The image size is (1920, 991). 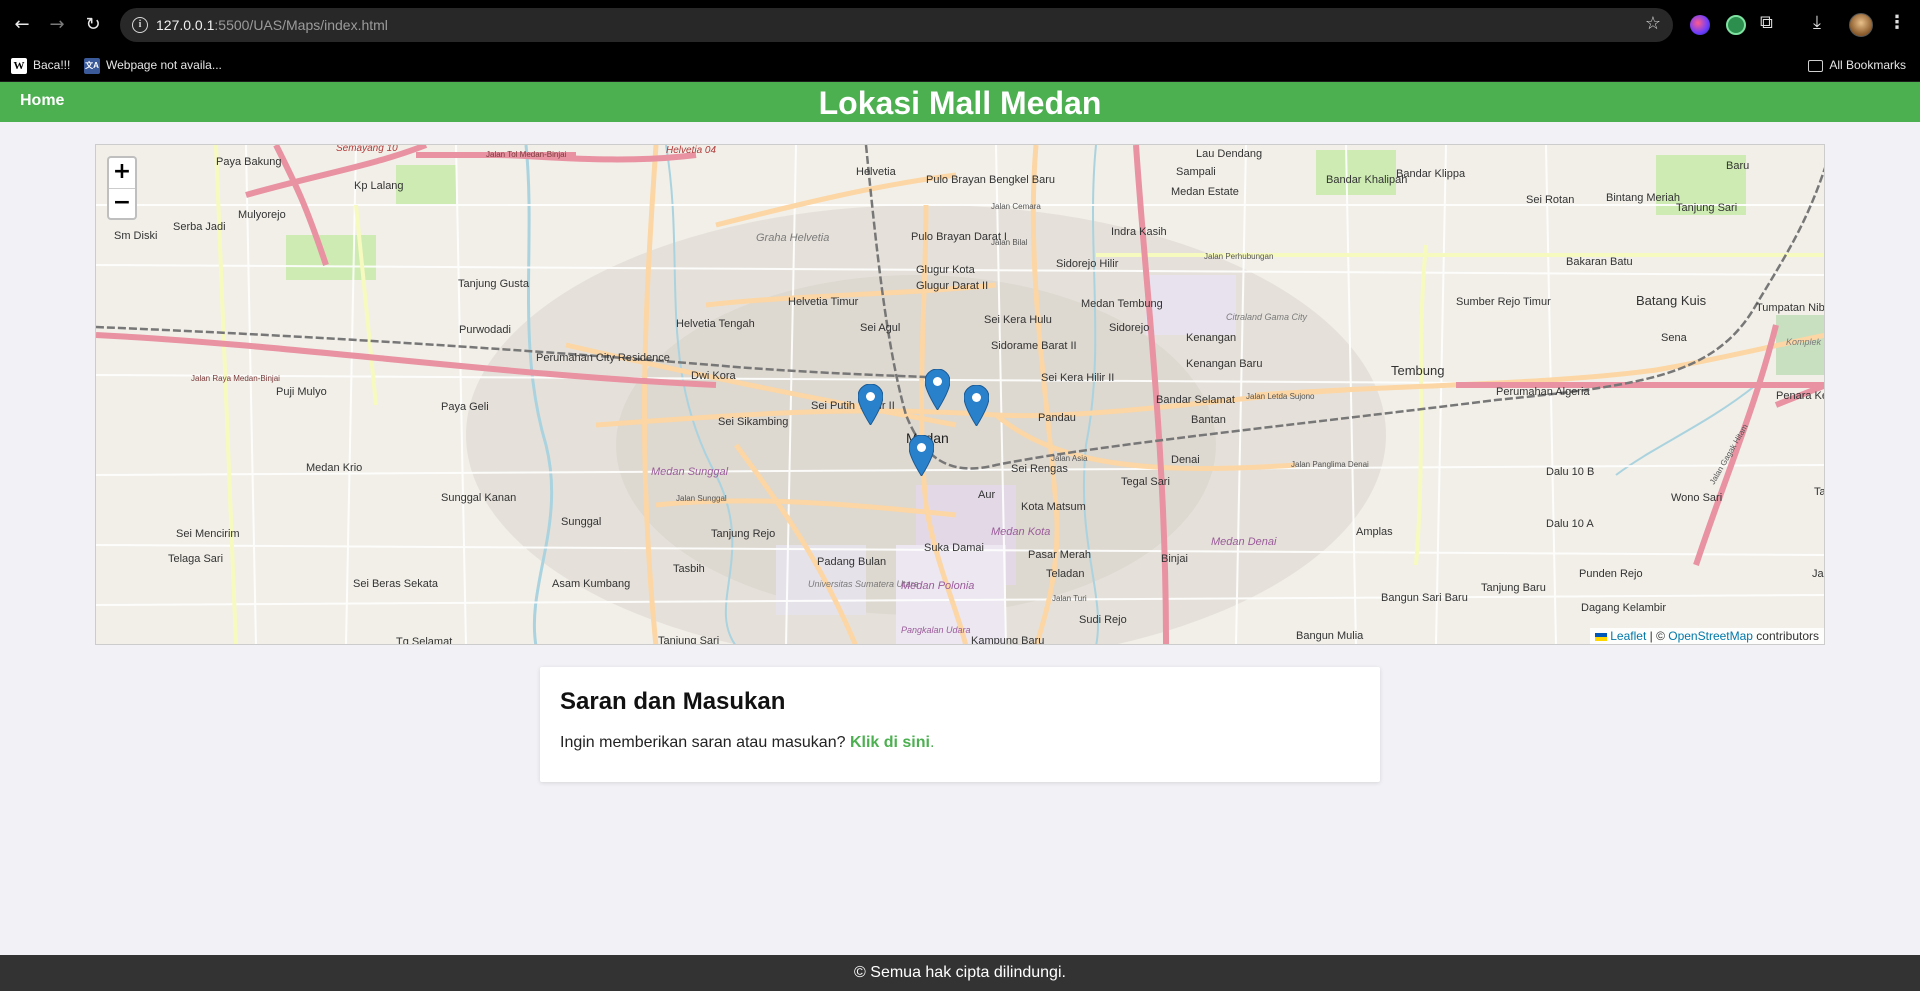 What do you see at coordinates (140, 25) in the screenshot?
I see `site-info-icon: i` at bounding box center [140, 25].